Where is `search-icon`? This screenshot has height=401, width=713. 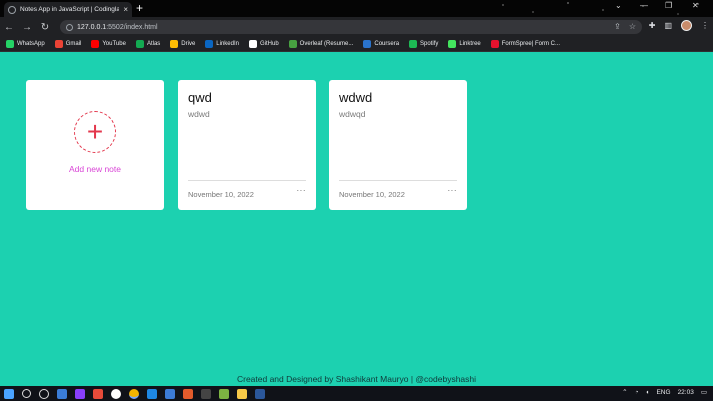 search-icon is located at coordinates (26, 393).